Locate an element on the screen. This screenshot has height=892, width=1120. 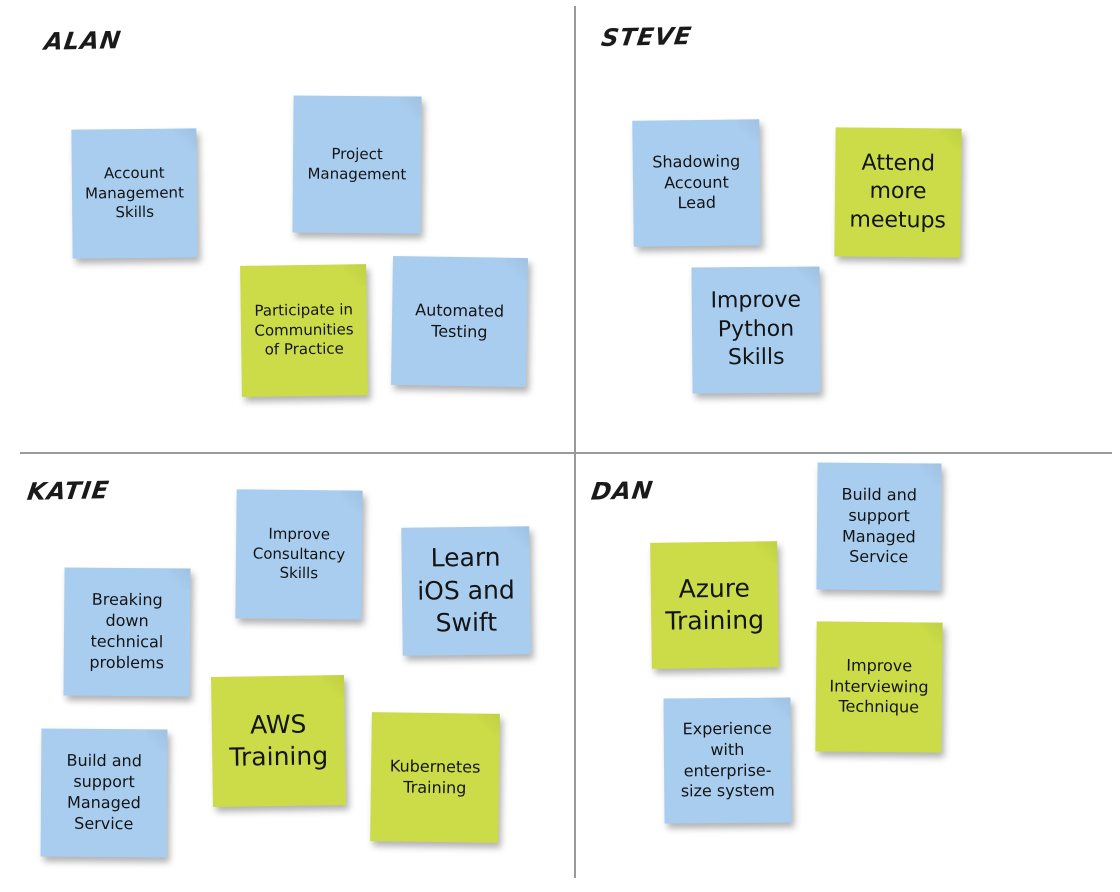
sticky-note-text: Kubernetes Training is located at coordinates (435, 776).